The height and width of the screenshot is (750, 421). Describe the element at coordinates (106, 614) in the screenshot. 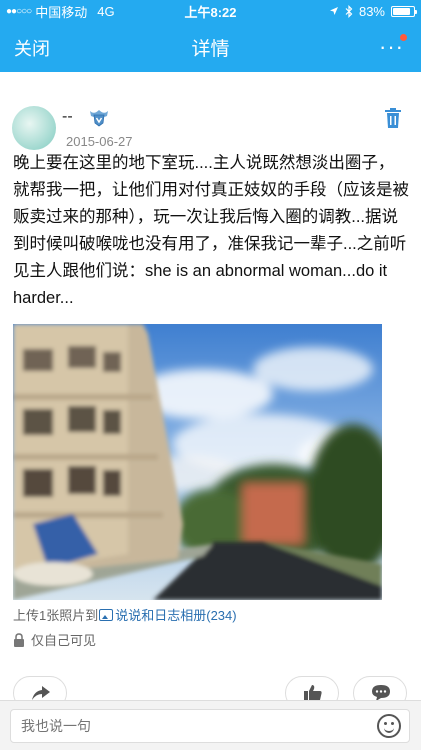

I see `album-icon` at that location.